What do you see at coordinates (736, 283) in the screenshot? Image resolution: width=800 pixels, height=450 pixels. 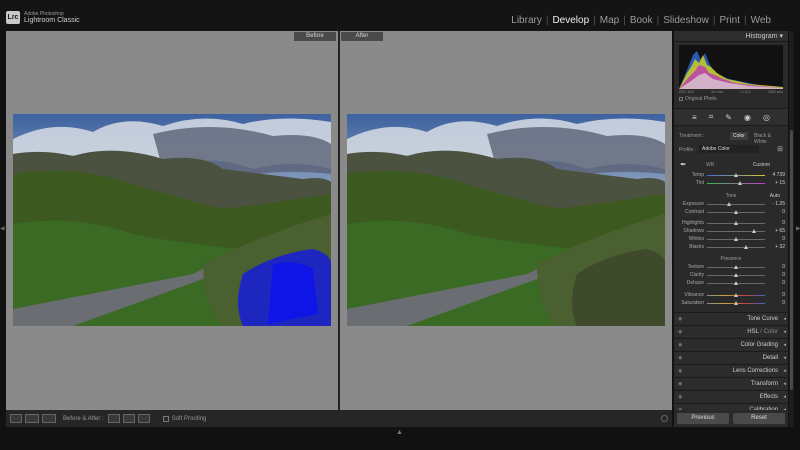 I see `dehaze-slider-knob` at bounding box center [736, 283].